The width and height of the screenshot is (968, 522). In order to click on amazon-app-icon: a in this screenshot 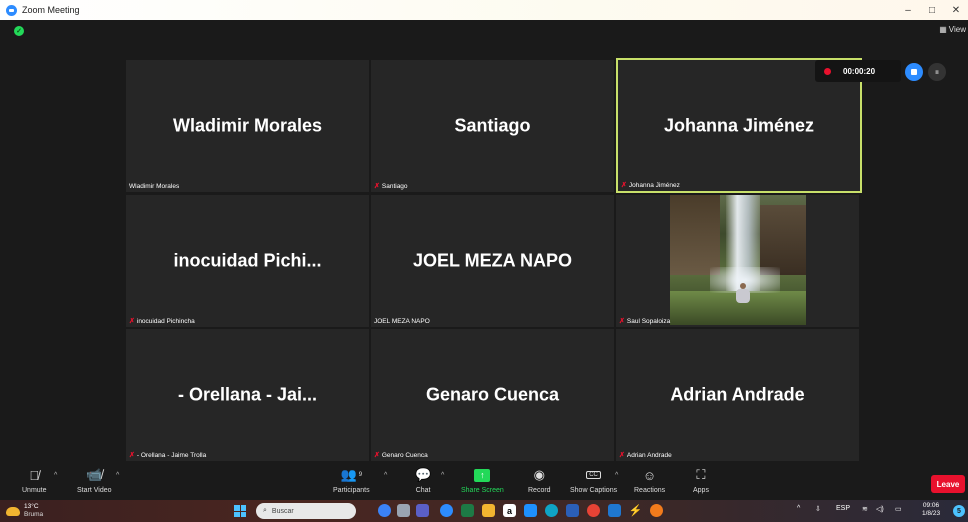, I will do `click(509, 510)`.